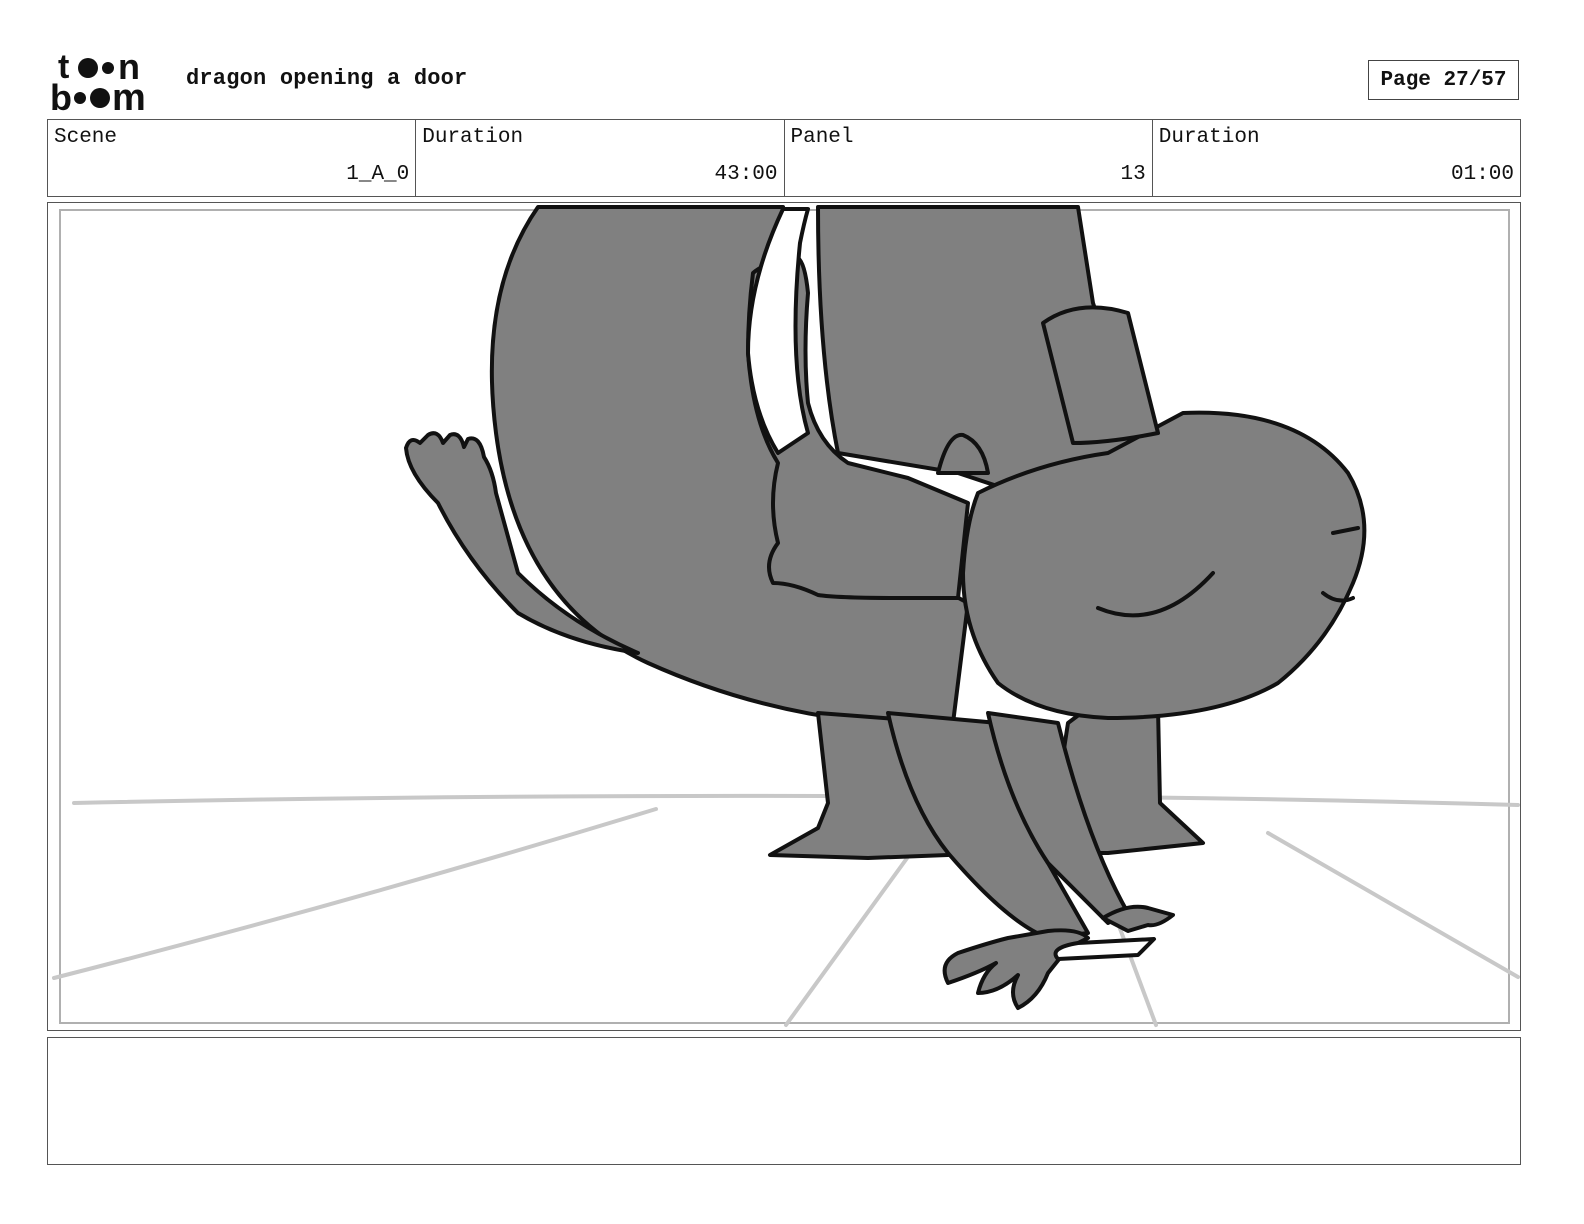  What do you see at coordinates (1209, 137) in the screenshot?
I see `panel-duration-label: Duration` at bounding box center [1209, 137].